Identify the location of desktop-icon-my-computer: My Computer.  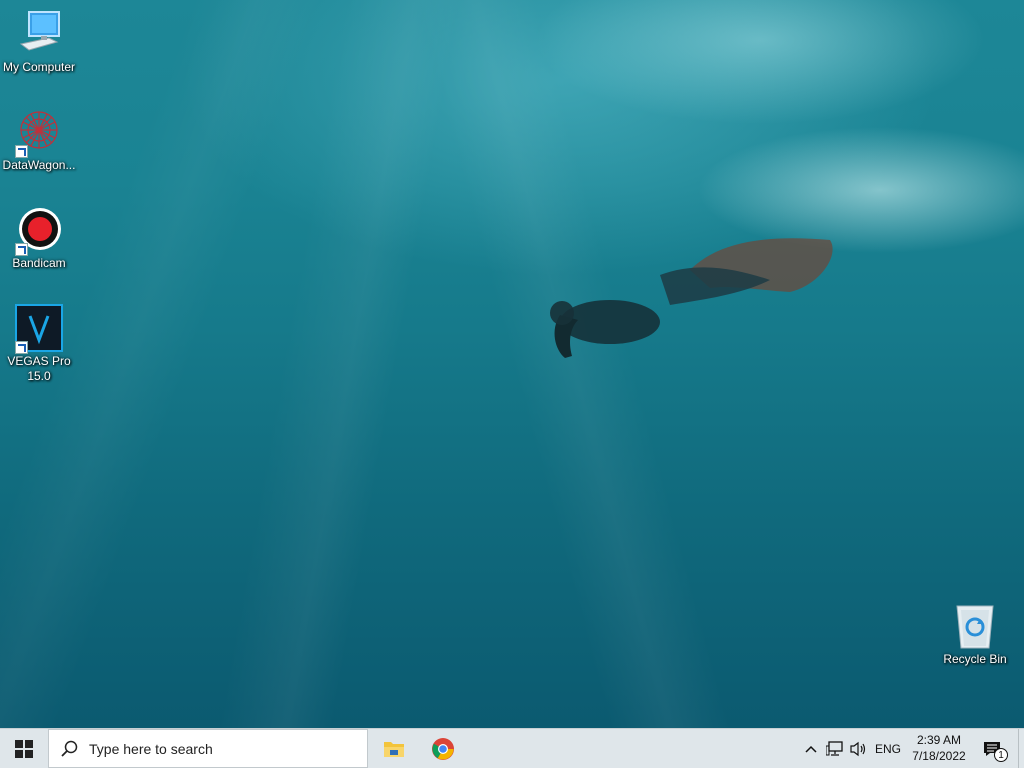
(39, 42).